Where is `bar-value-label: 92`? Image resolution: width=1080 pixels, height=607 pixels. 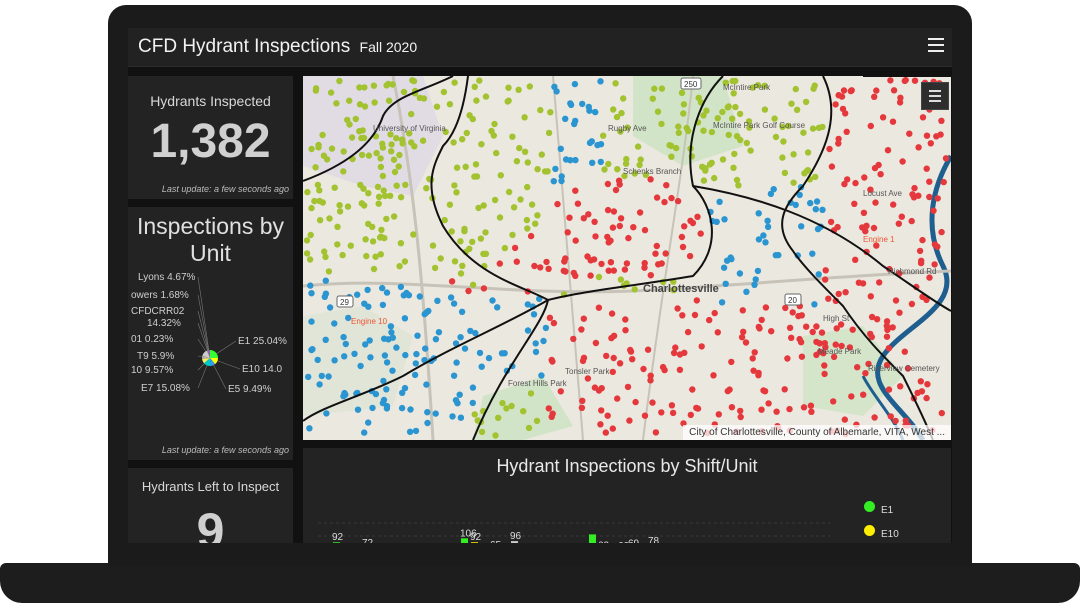
bar-value-label: 92 is located at coordinates (338, 537).